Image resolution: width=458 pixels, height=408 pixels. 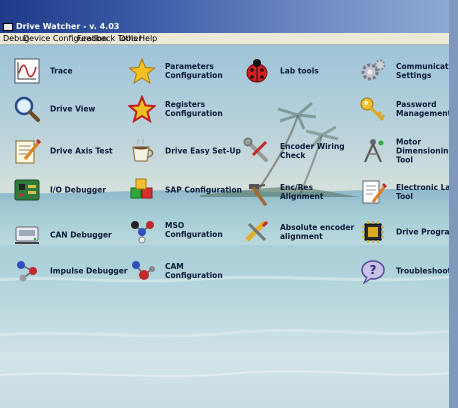 I want to click on tool-enc-res-alignment: Enc/Res Alignment, so click(x=298, y=192).